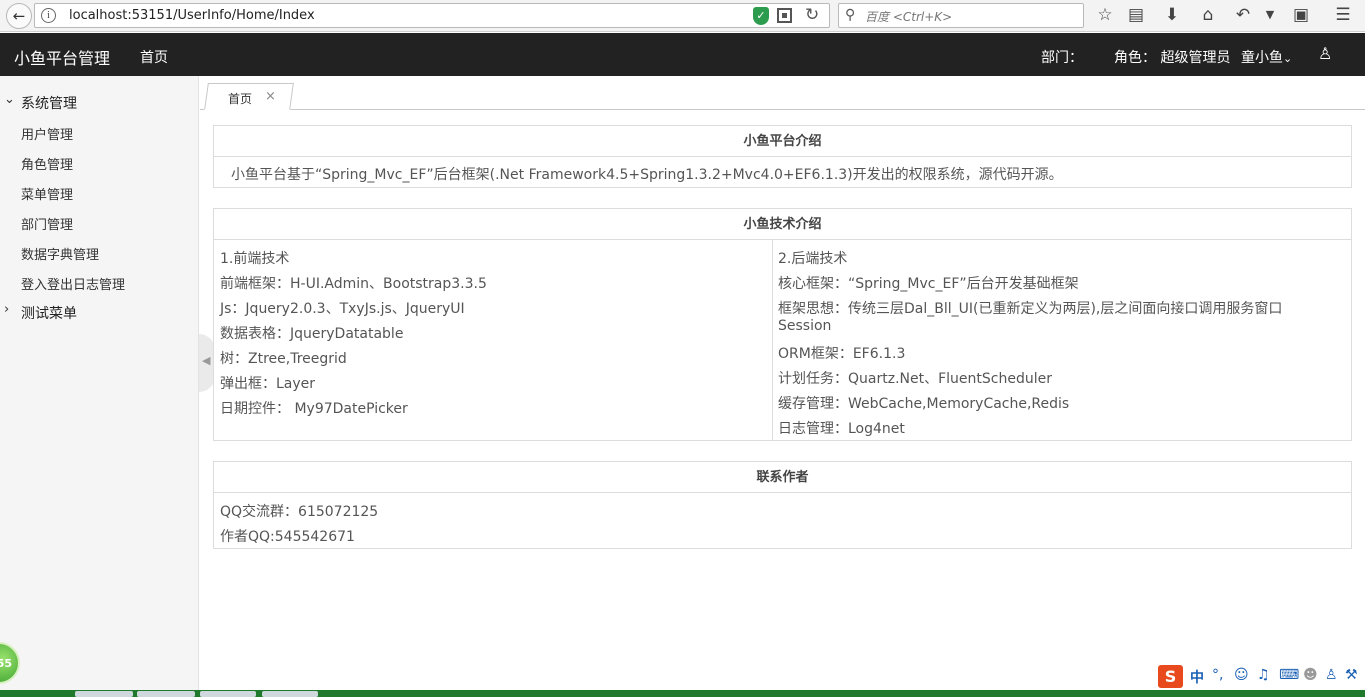 This screenshot has height=697, width=1365. Describe the element at coordinates (49, 314) in the screenshot. I see `sidebar-group-label: 测试菜单` at that location.